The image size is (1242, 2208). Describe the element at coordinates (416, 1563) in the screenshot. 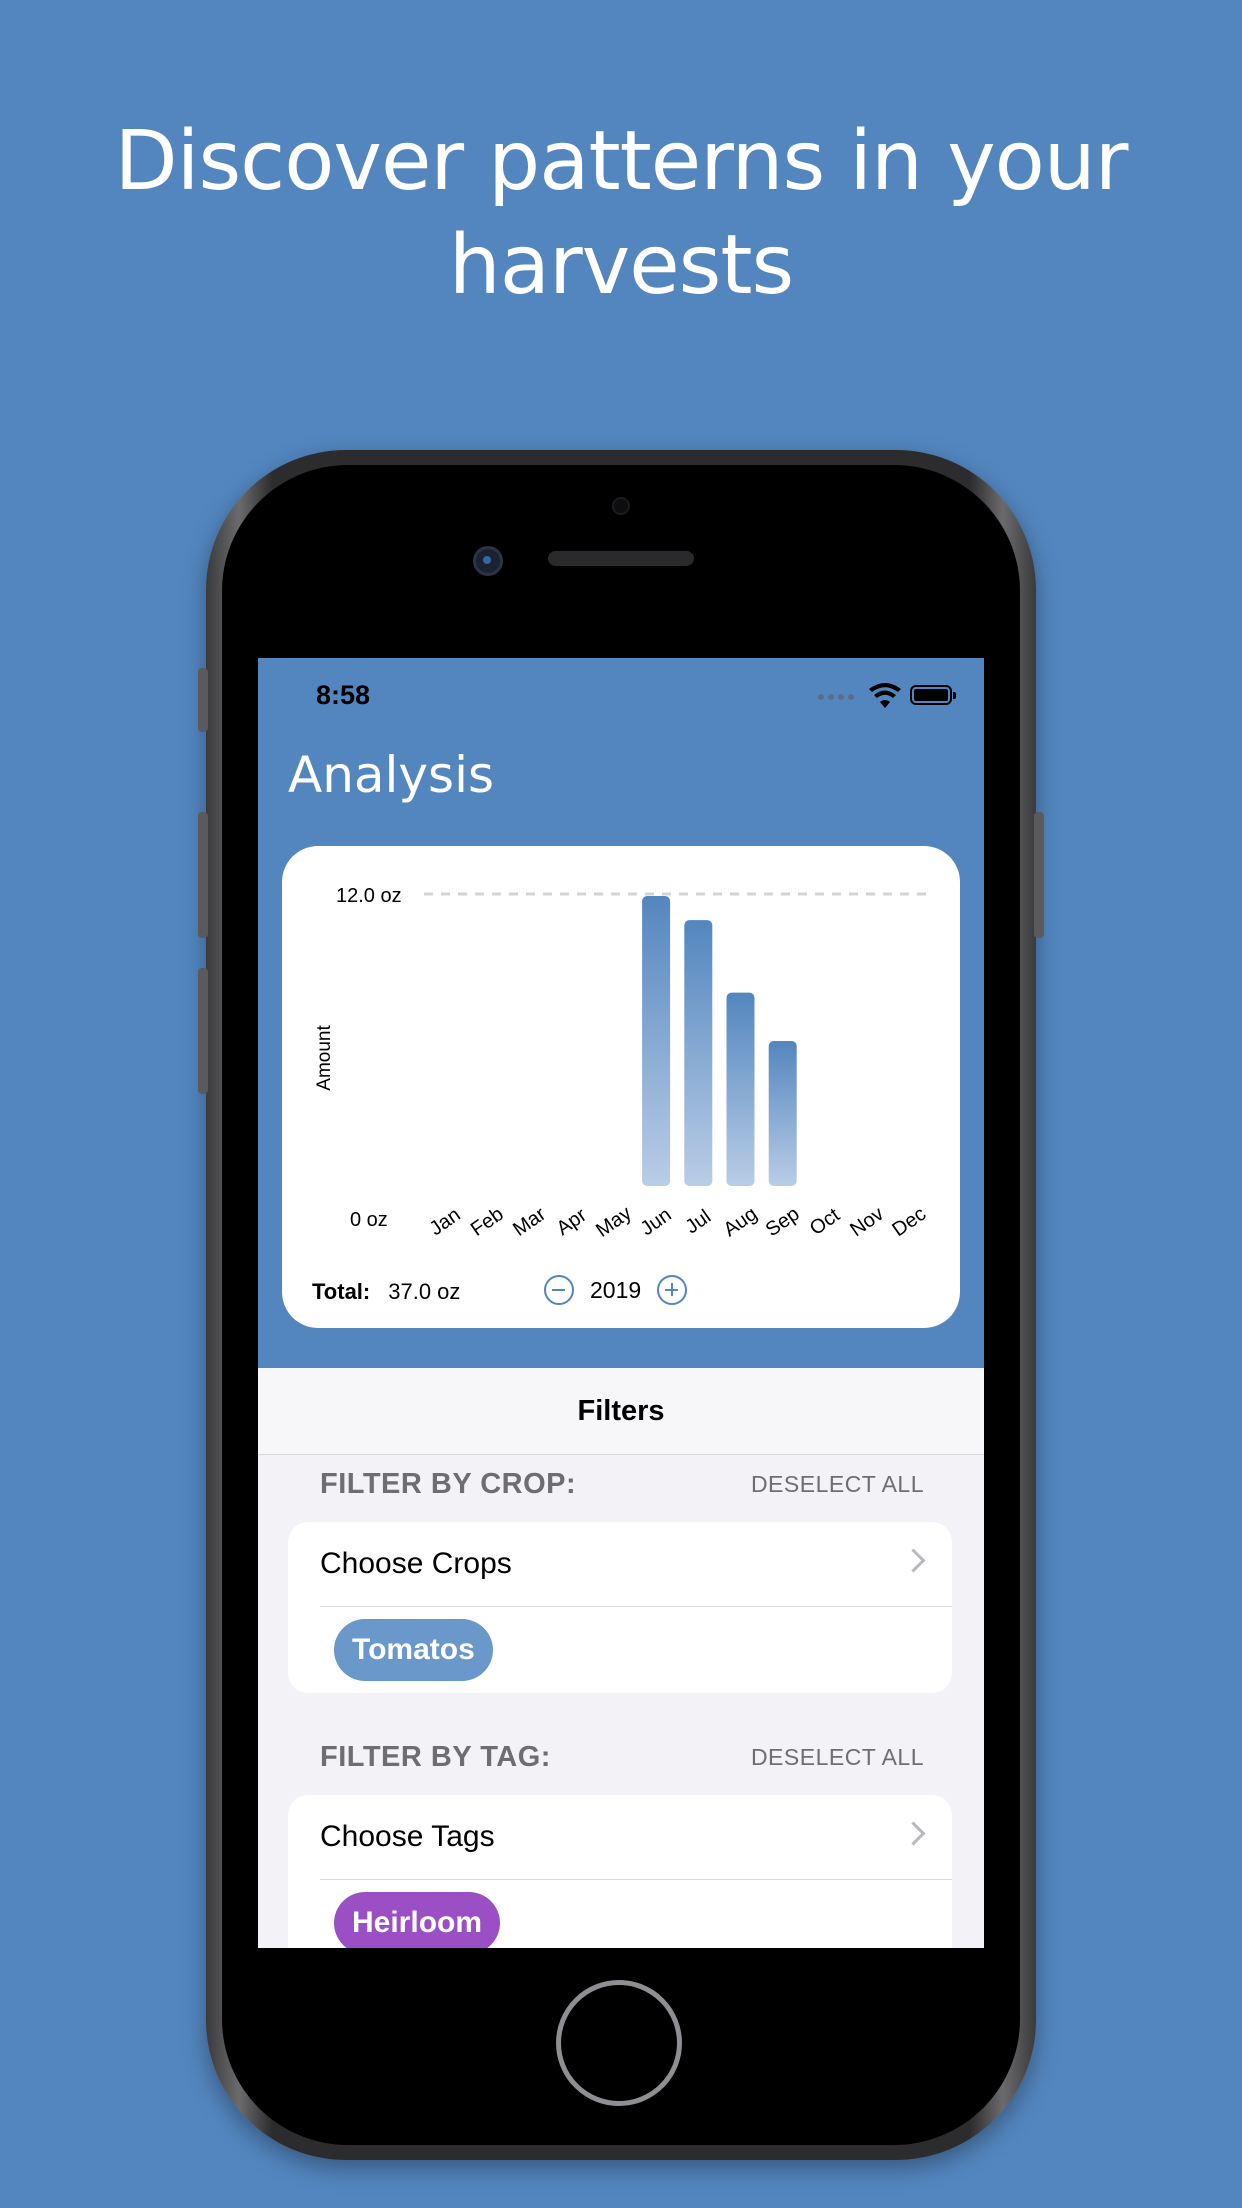

I see `choose-crops-label: Choose Crops` at that location.